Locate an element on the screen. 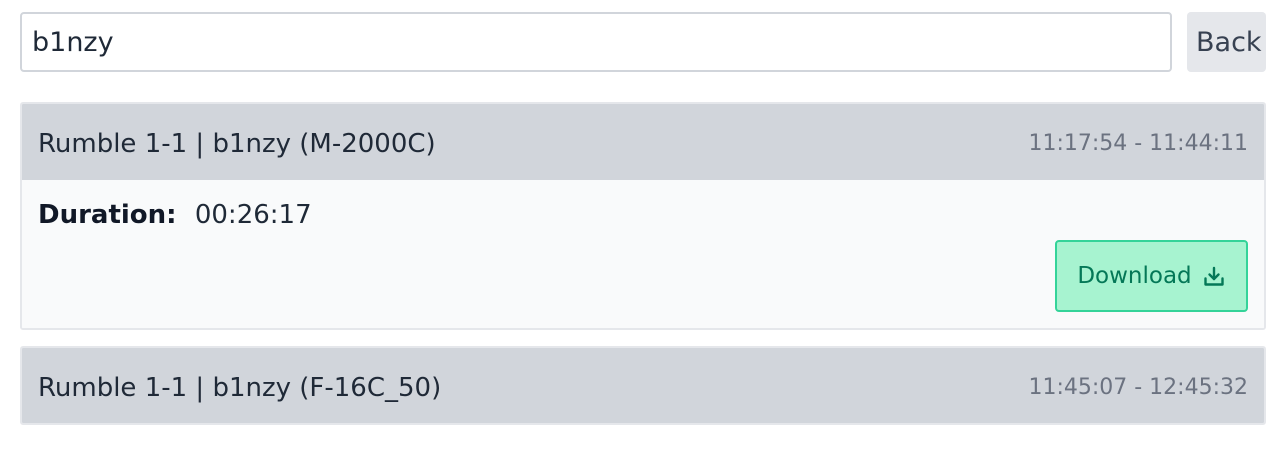  download-icon is located at coordinates (1214, 276).